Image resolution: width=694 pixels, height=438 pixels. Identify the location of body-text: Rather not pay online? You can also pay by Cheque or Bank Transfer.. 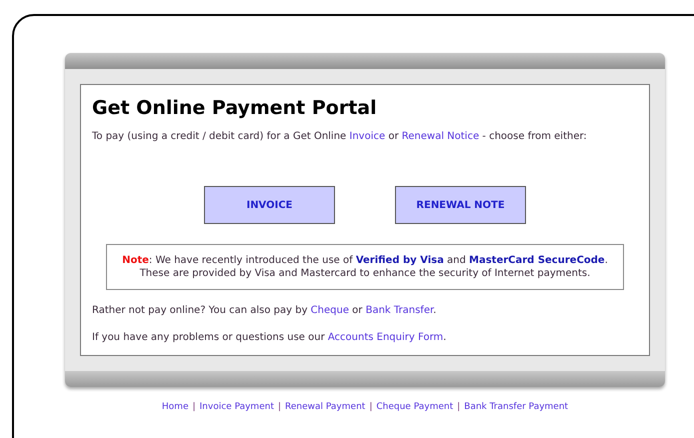
(265, 311).